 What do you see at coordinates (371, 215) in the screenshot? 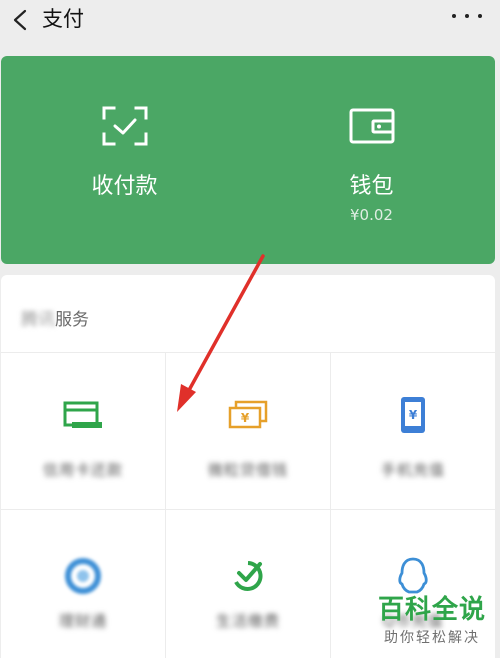
I see `wallet-balance: ¥0.02` at bounding box center [371, 215].